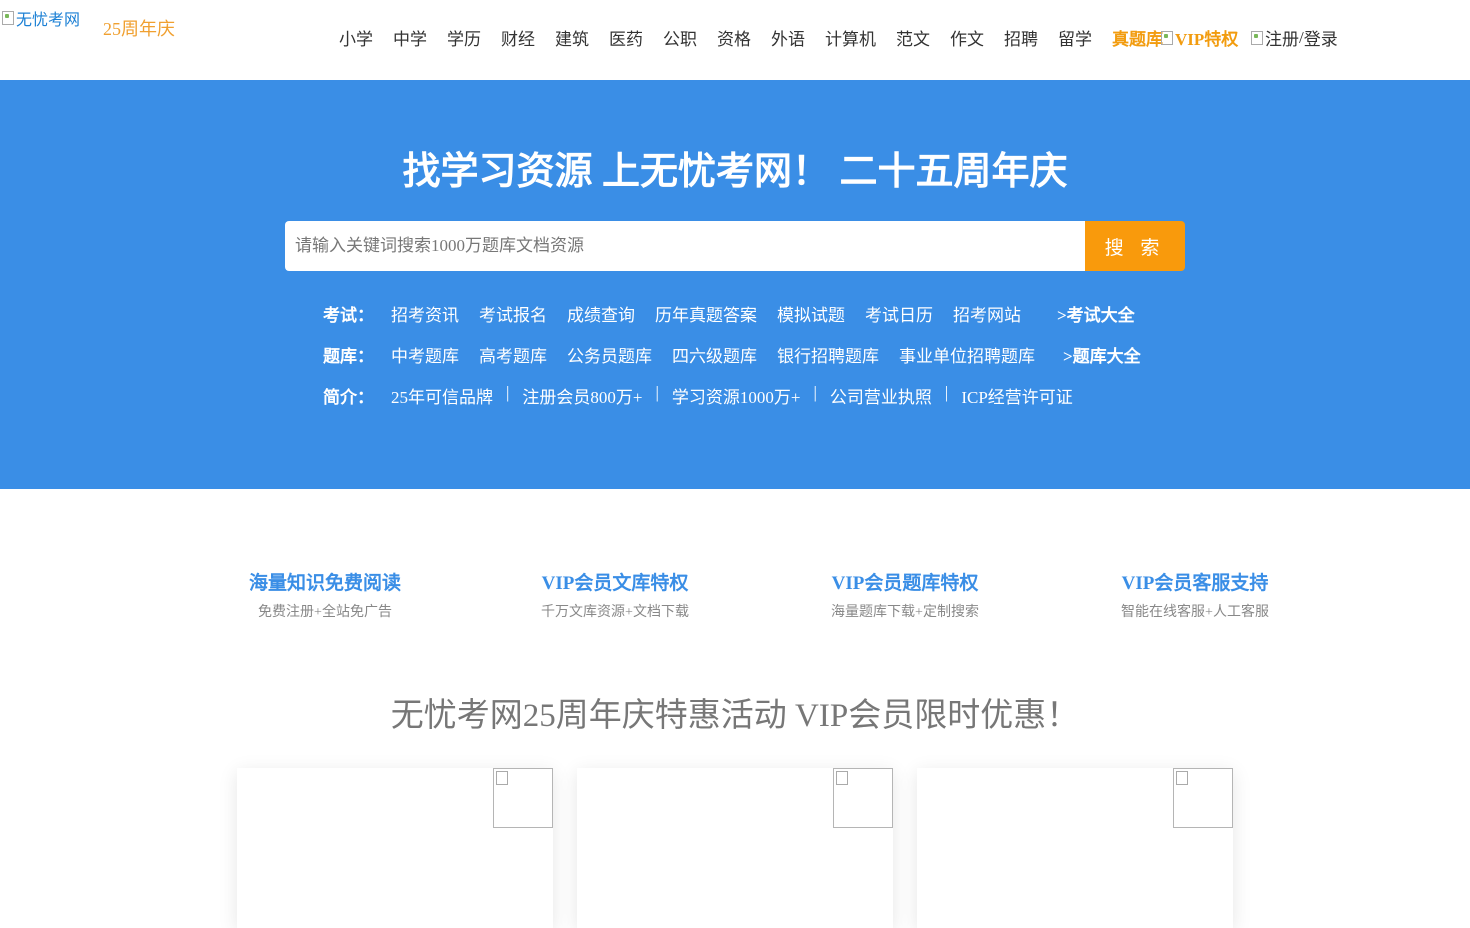  What do you see at coordinates (811, 313) in the screenshot?
I see `exam-link: 模拟试题` at bounding box center [811, 313].